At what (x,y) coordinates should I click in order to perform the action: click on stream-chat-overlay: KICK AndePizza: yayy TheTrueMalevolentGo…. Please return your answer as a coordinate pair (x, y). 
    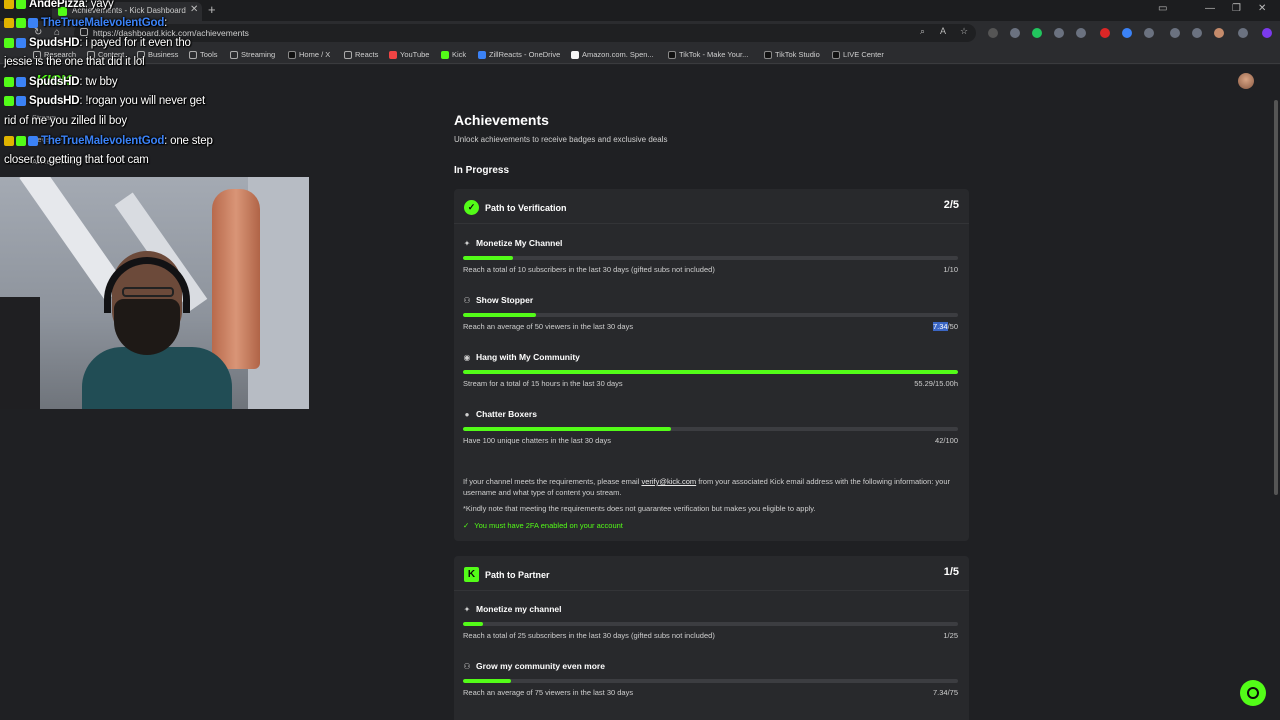
    Looking at the image, I should click on (155, 89).